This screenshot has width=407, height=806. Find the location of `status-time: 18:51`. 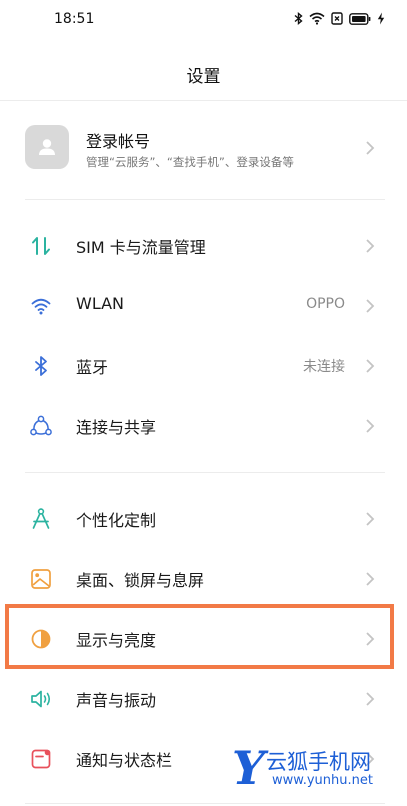

status-time: 18:51 is located at coordinates (74, 19).